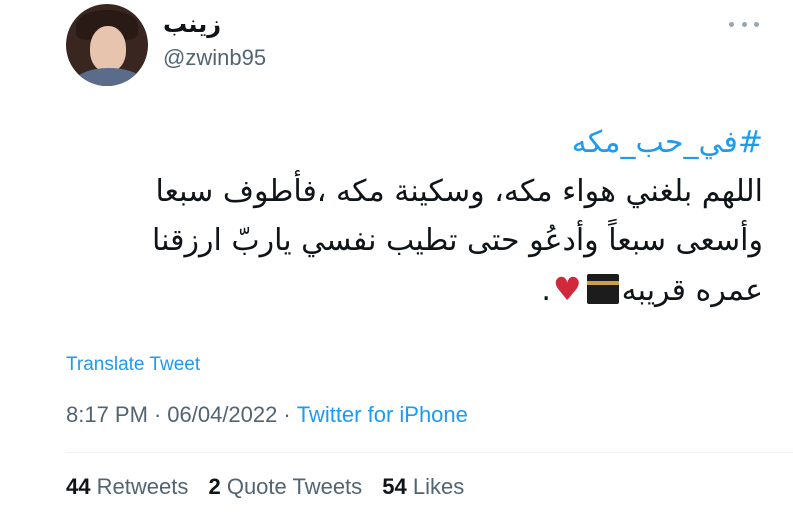  I want to click on likes-stat: 54 Likes, so click(423, 486).